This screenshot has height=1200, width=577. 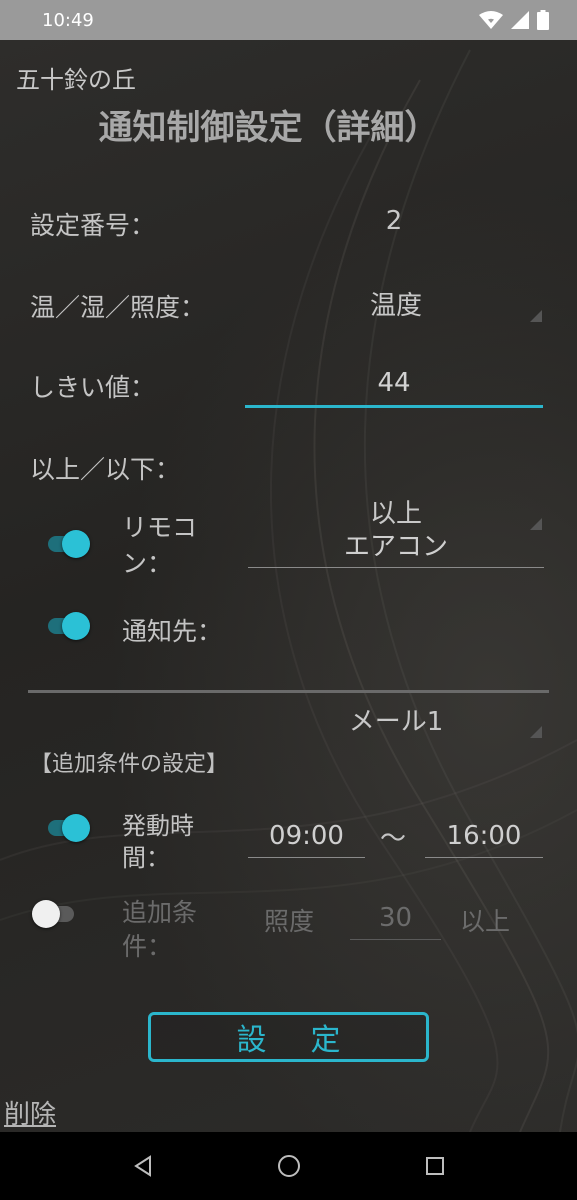 I want to click on page-title: 通知制御設定（詳細）, so click(x=268, y=128).